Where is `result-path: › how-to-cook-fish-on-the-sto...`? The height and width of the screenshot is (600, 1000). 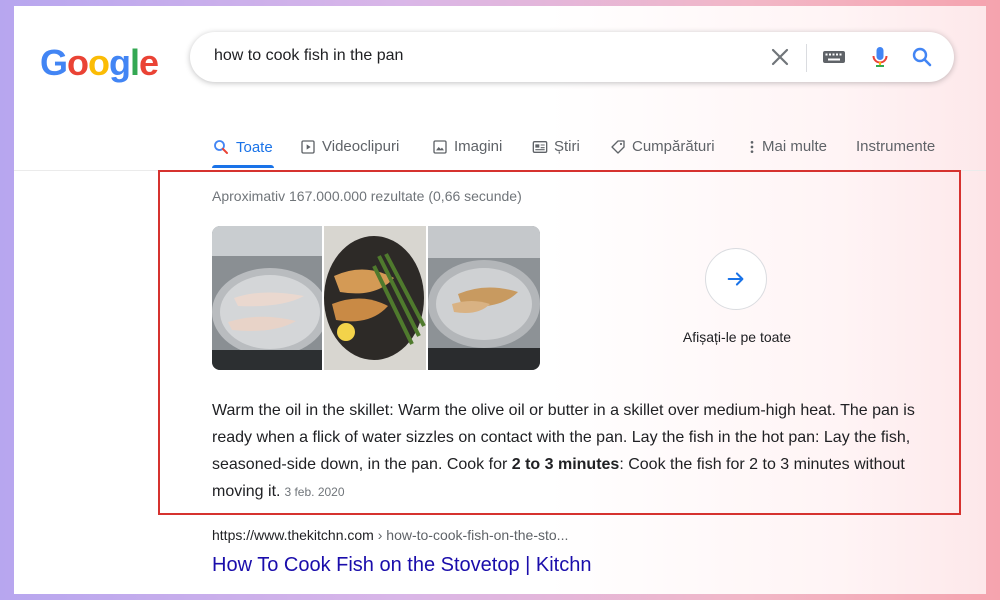
result-path: › how-to-cook-fish-on-the-sto... is located at coordinates (471, 535).